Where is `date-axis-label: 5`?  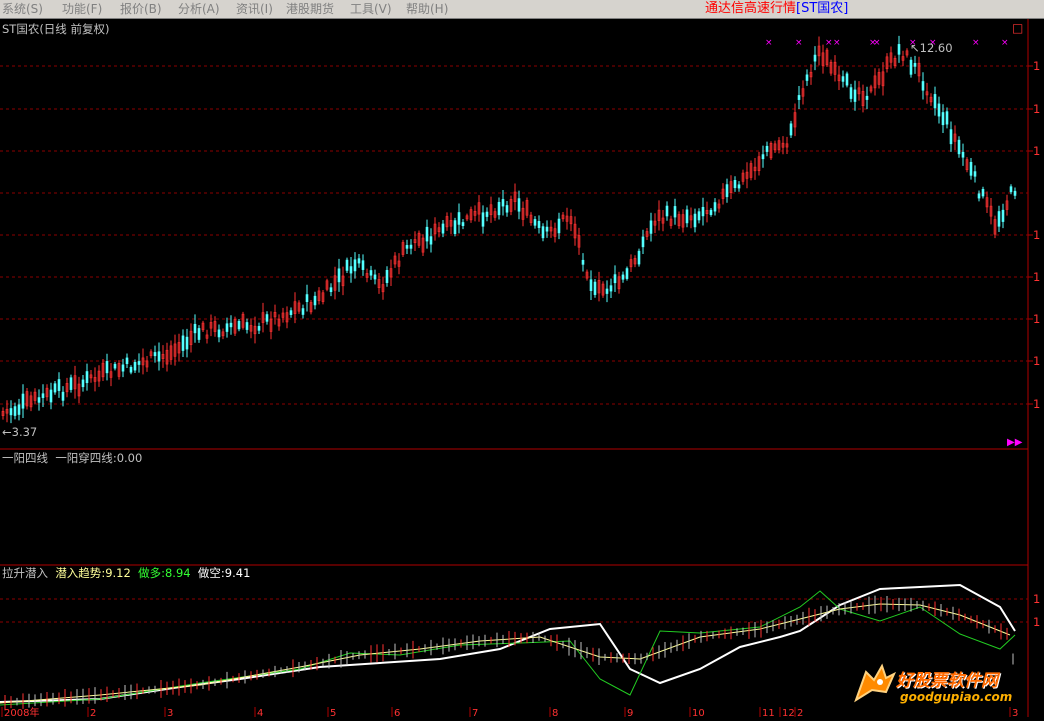 date-axis-label: 5 is located at coordinates (333, 713).